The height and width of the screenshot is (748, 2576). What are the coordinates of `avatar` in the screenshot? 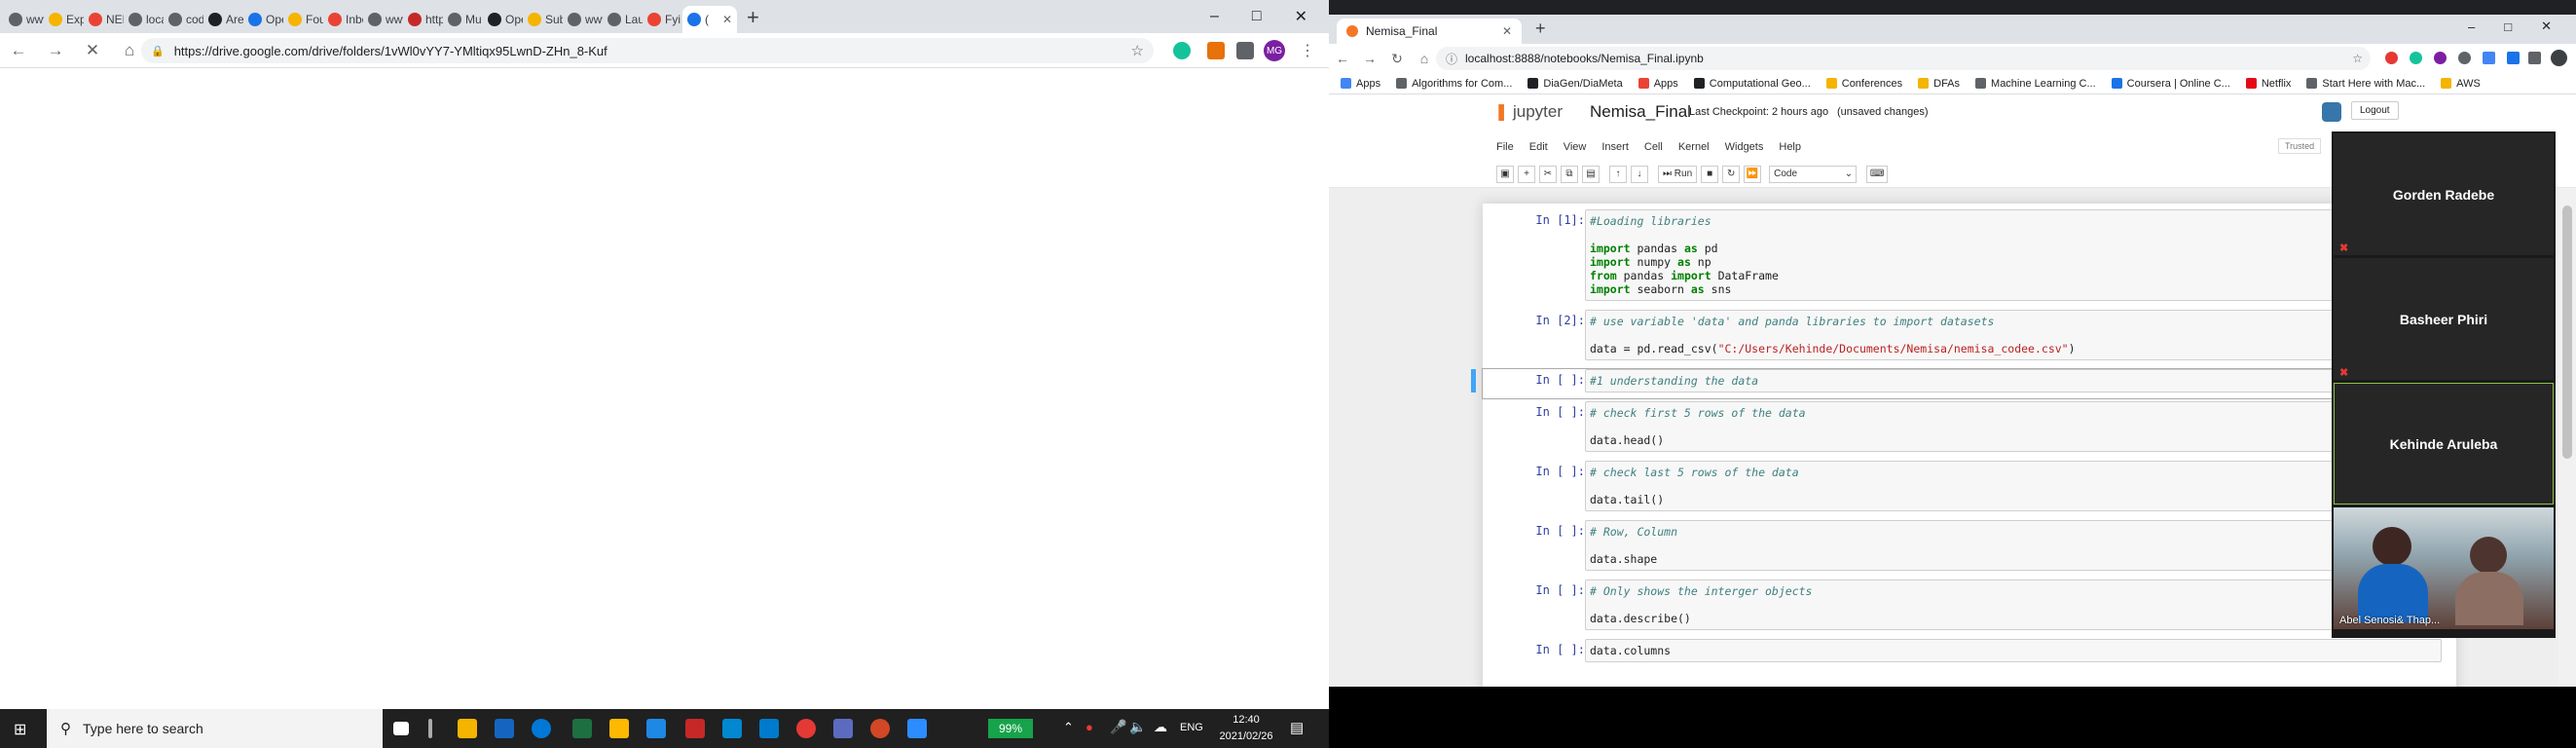 It's located at (2559, 58).